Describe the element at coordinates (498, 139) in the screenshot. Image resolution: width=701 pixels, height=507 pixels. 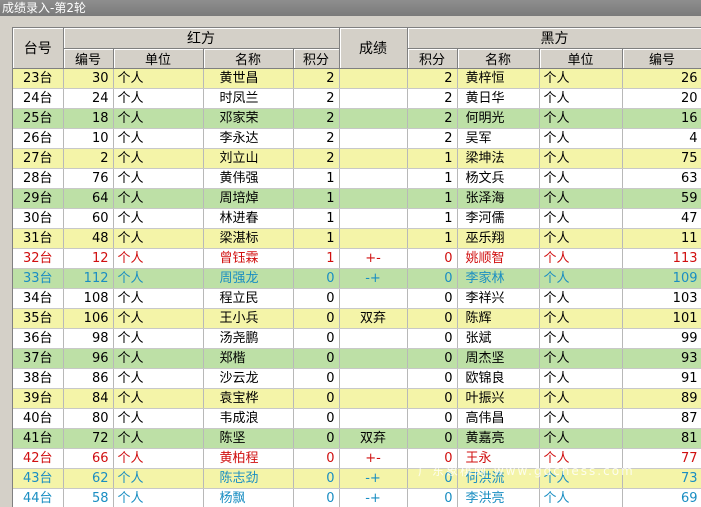
I see `black-name-cell: 吴军` at that location.